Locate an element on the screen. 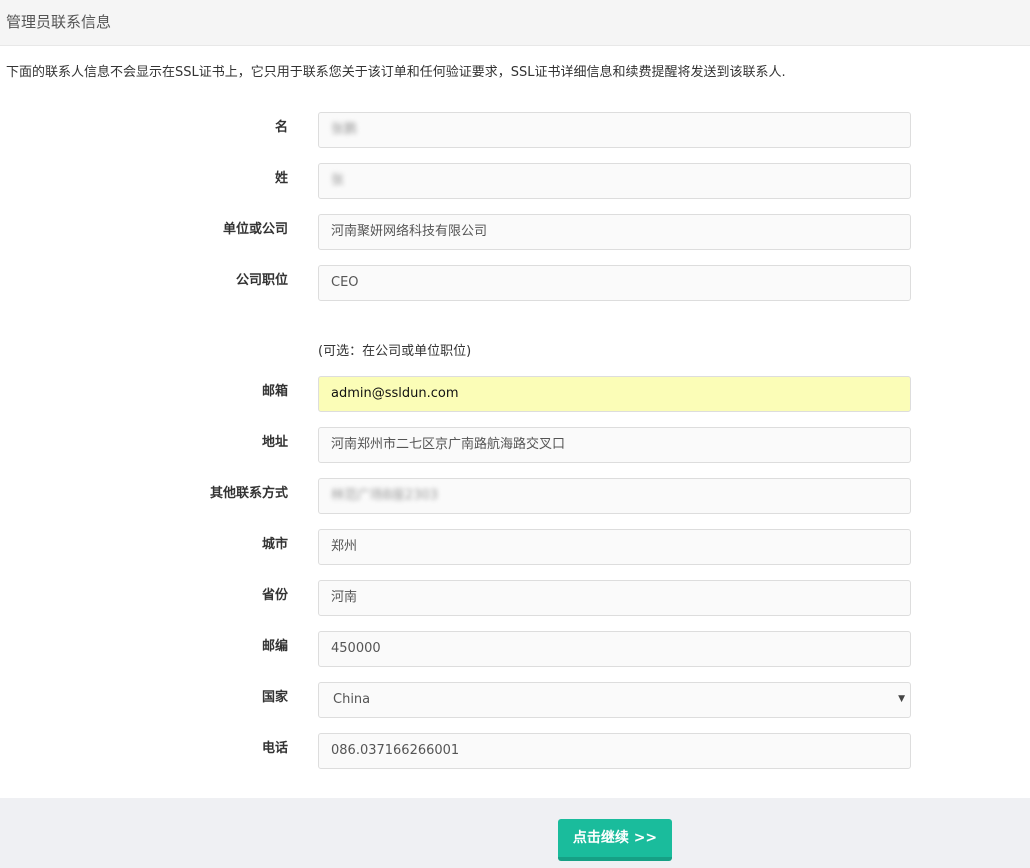  phone-label: 电话 is located at coordinates (274, 748).